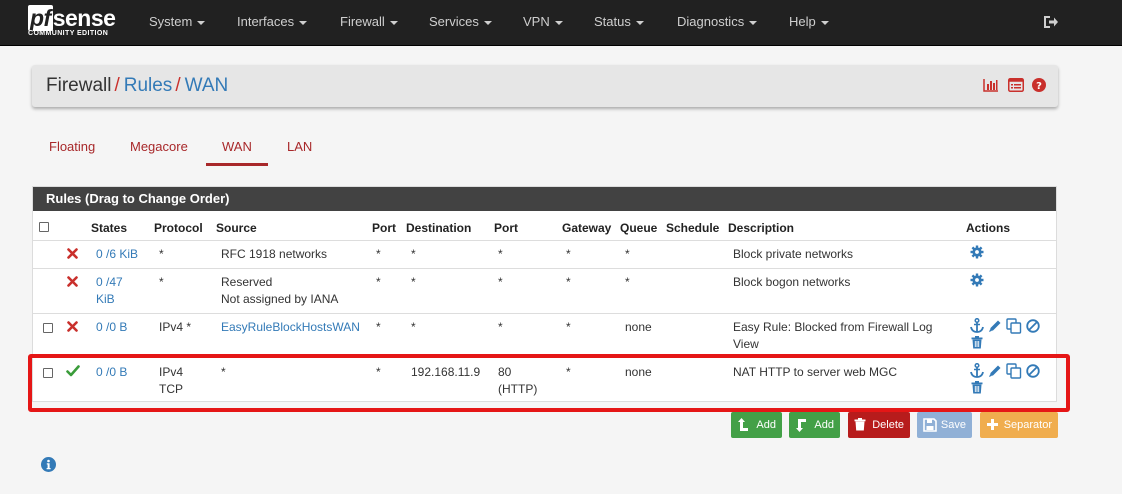 The width and height of the screenshot is (1122, 494). I want to click on tab-floating: Floating, so click(72, 146).